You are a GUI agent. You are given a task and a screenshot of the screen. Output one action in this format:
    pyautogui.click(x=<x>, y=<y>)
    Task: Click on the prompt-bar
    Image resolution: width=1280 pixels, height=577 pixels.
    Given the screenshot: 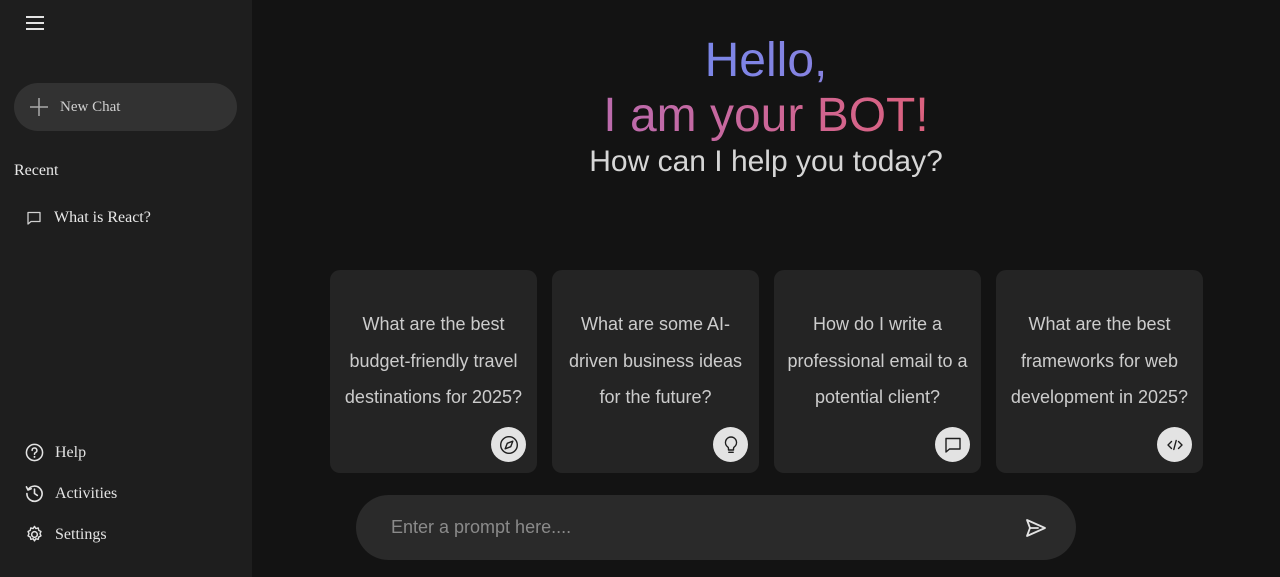 What is the action you would take?
    pyautogui.click(x=716, y=527)
    